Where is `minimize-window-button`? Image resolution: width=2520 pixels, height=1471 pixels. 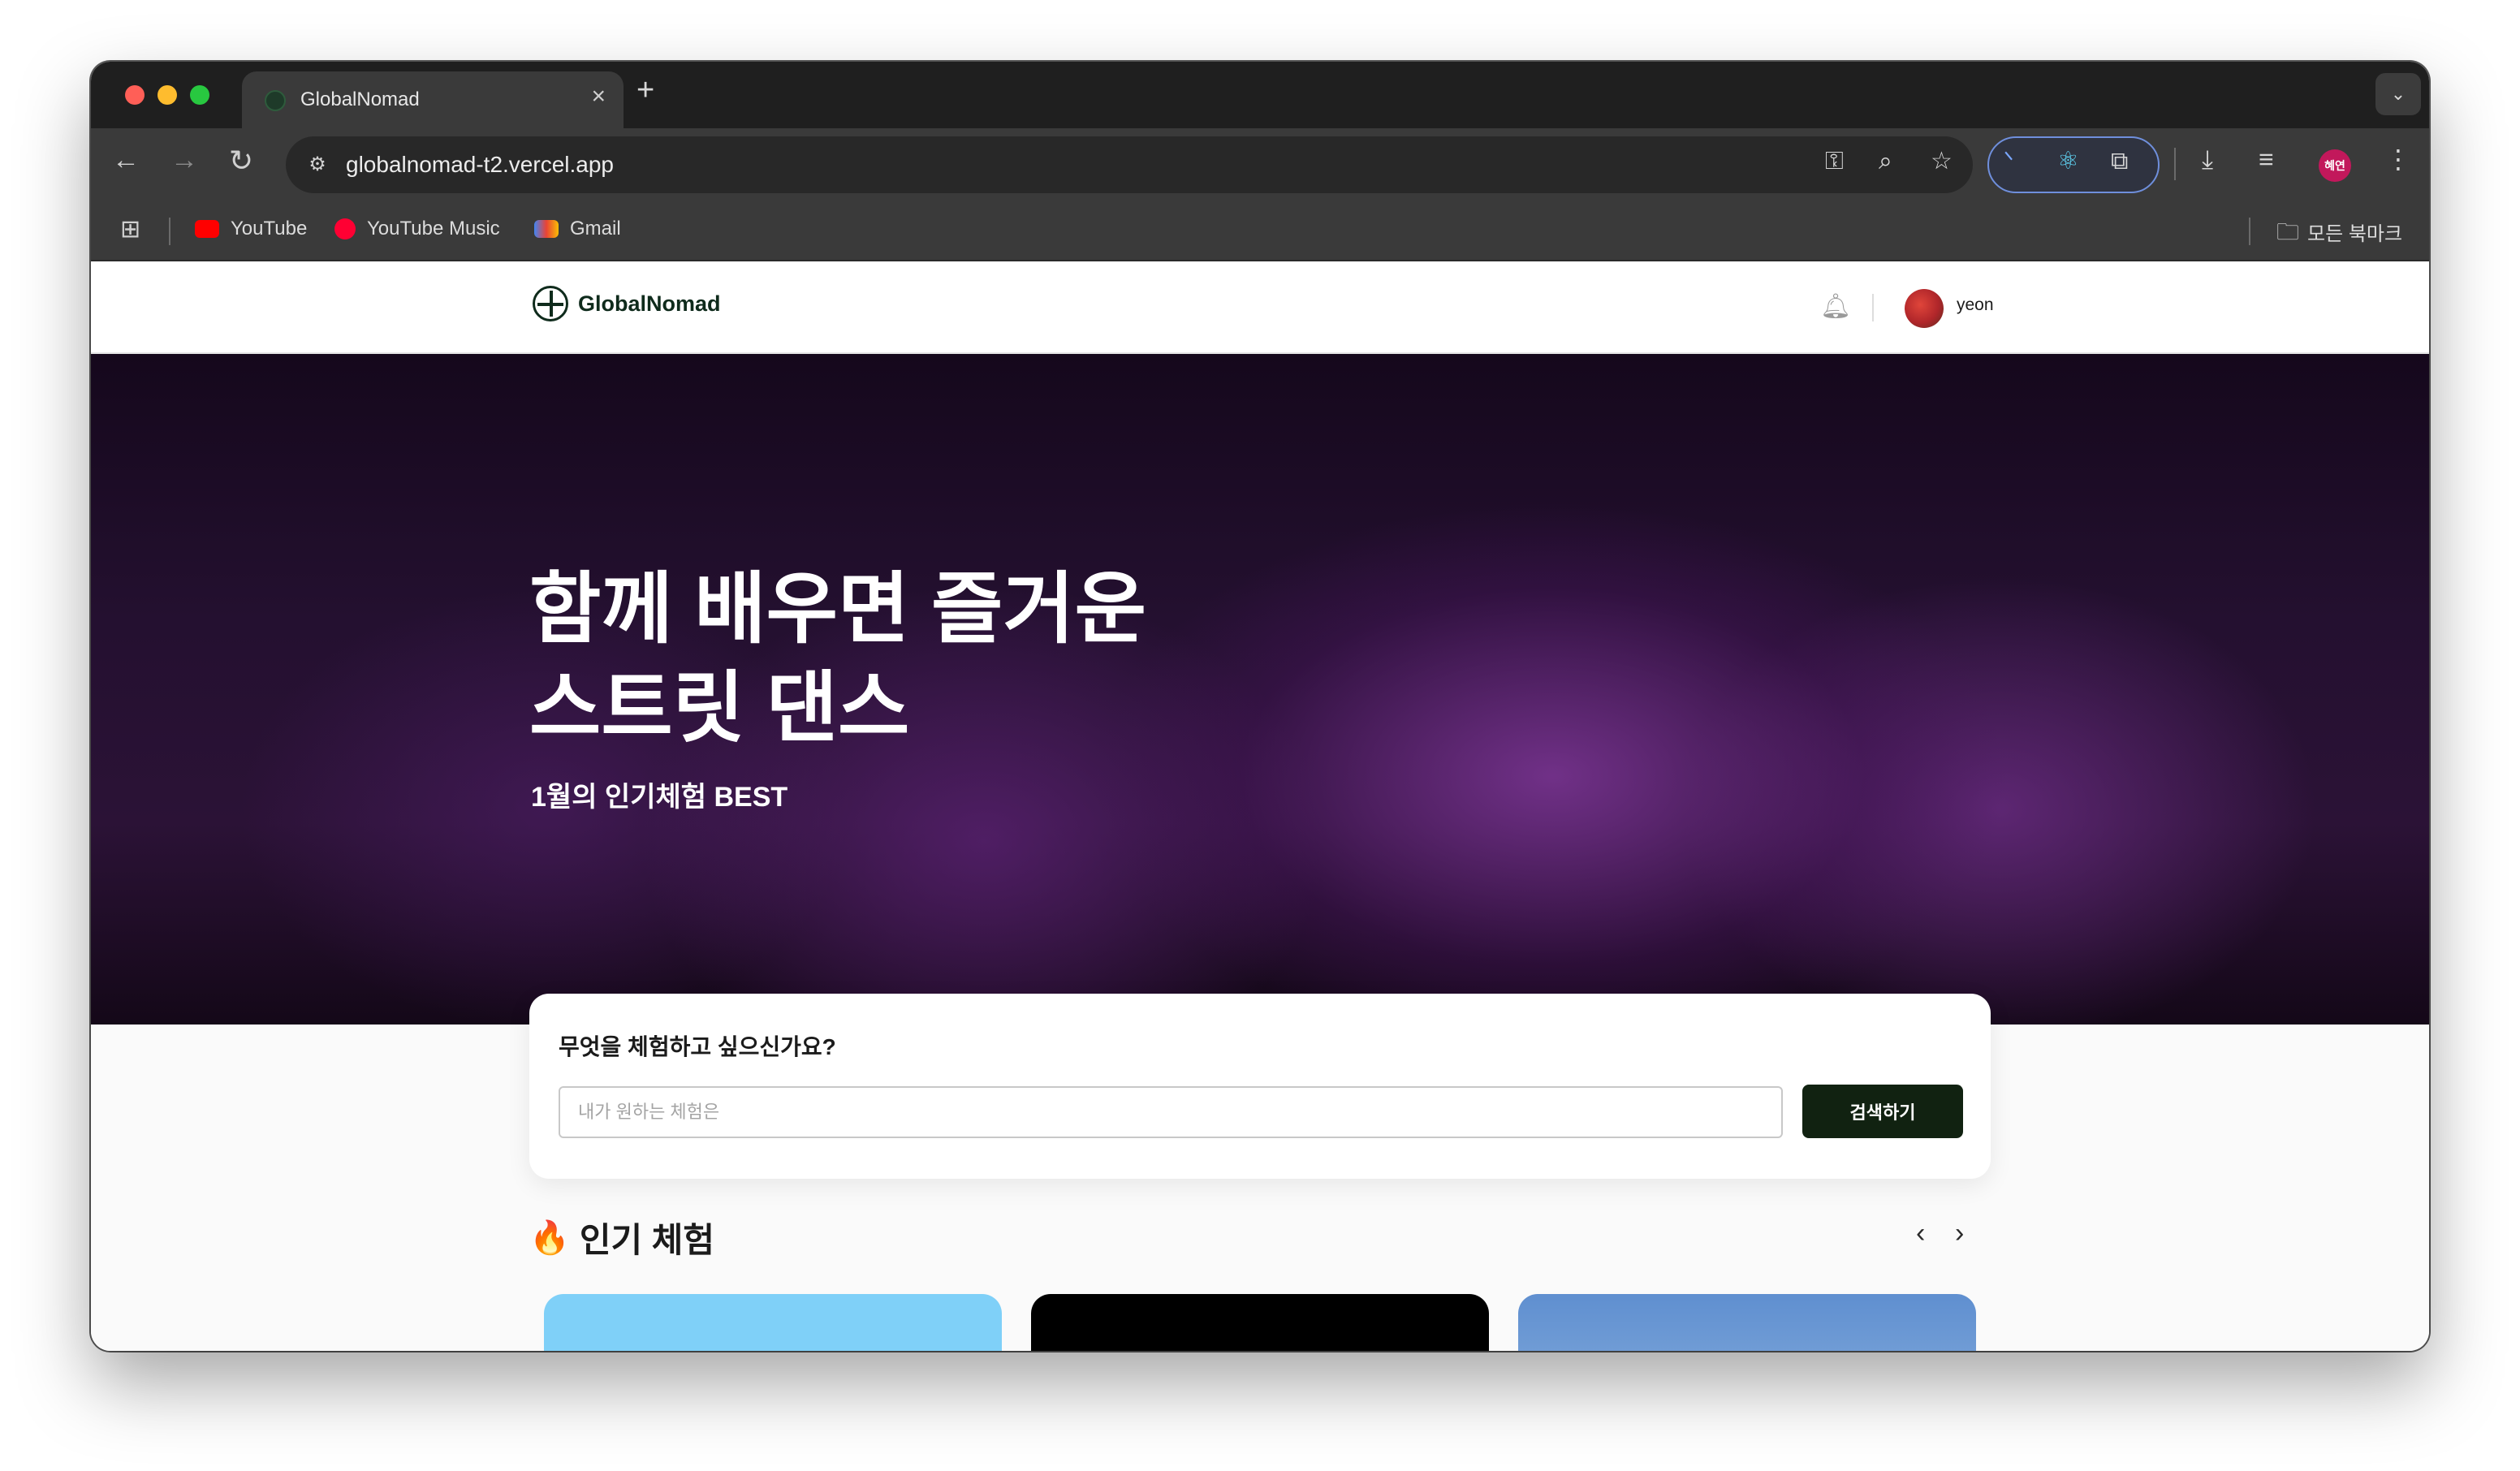
minimize-window-button is located at coordinates (167, 95).